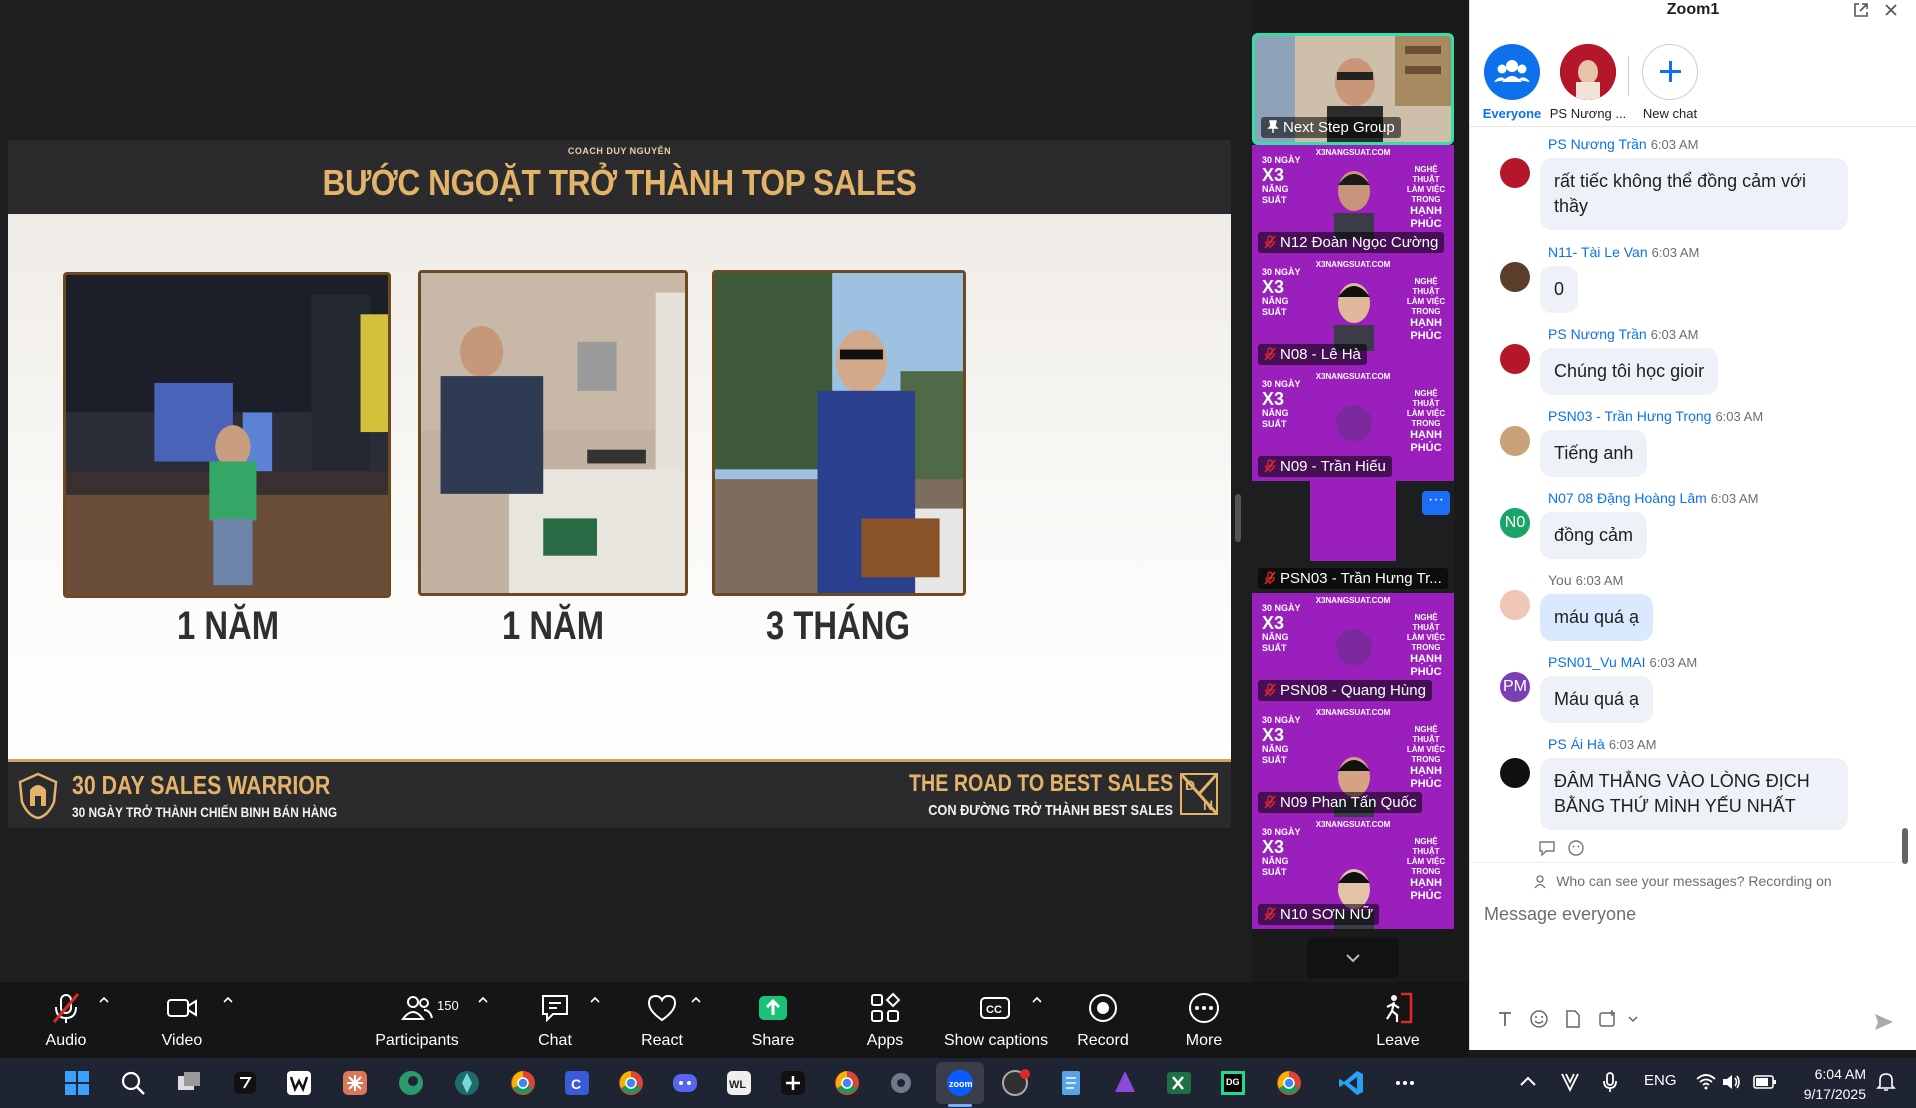  What do you see at coordinates (1559, 289) in the screenshot?
I see `message-bubble: 0` at bounding box center [1559, 289].